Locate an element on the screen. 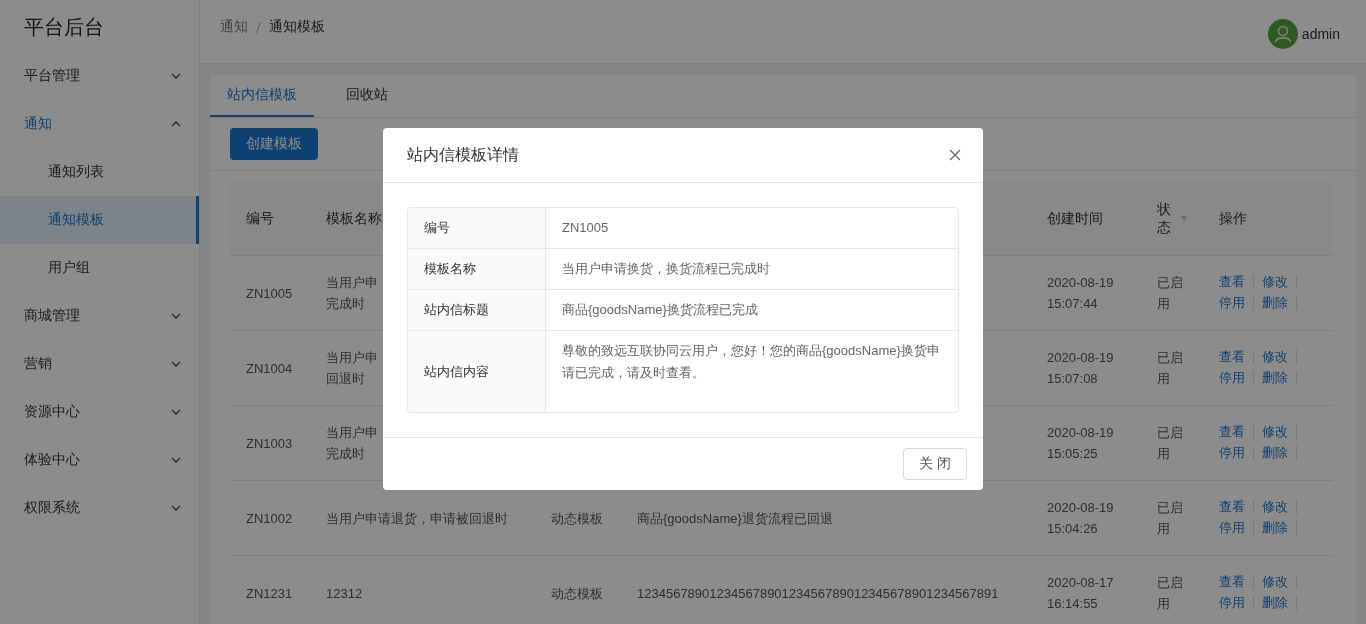 The height and width of the screenshot is (624, 1366). sidebar-subitem: 通知模板 is located at coordinates (99, 220).